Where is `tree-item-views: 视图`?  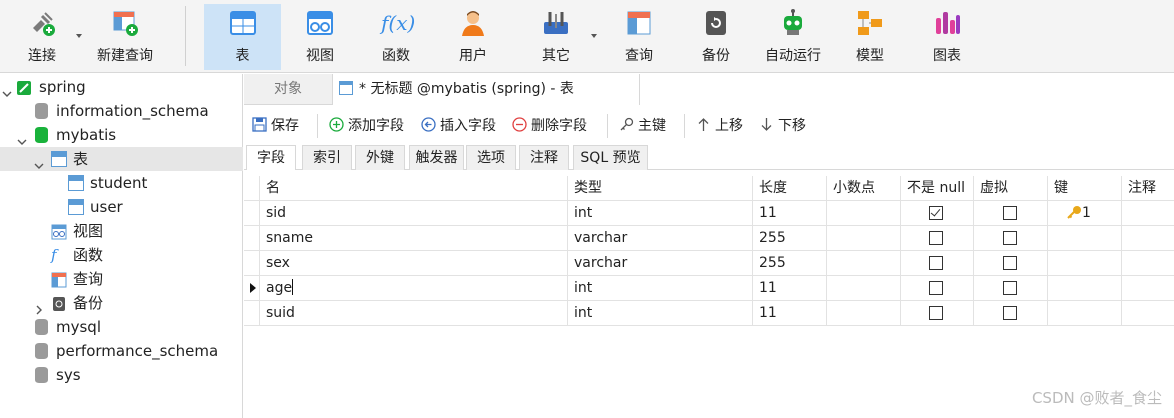 tree-item-views: 视图 is located at coordinates (121, 231).